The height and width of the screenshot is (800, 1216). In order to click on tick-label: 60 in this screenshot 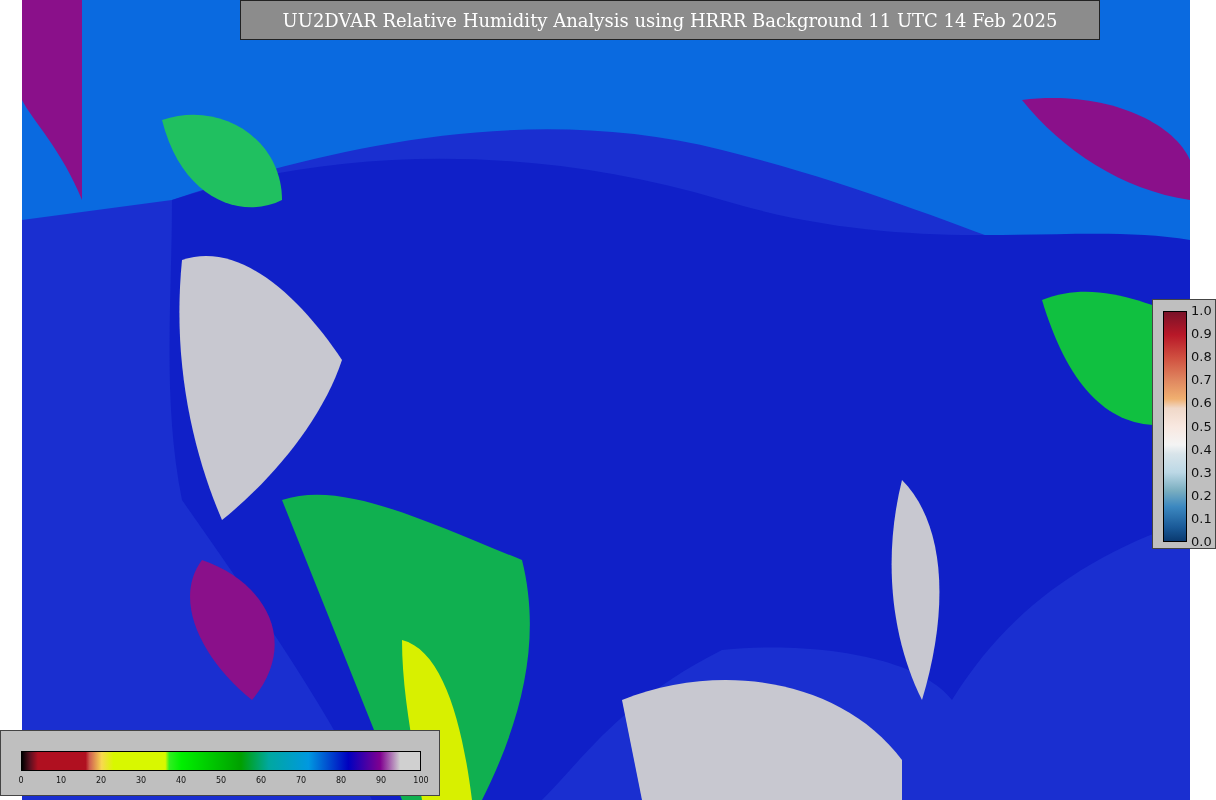, I will do `click(261, 781)`.